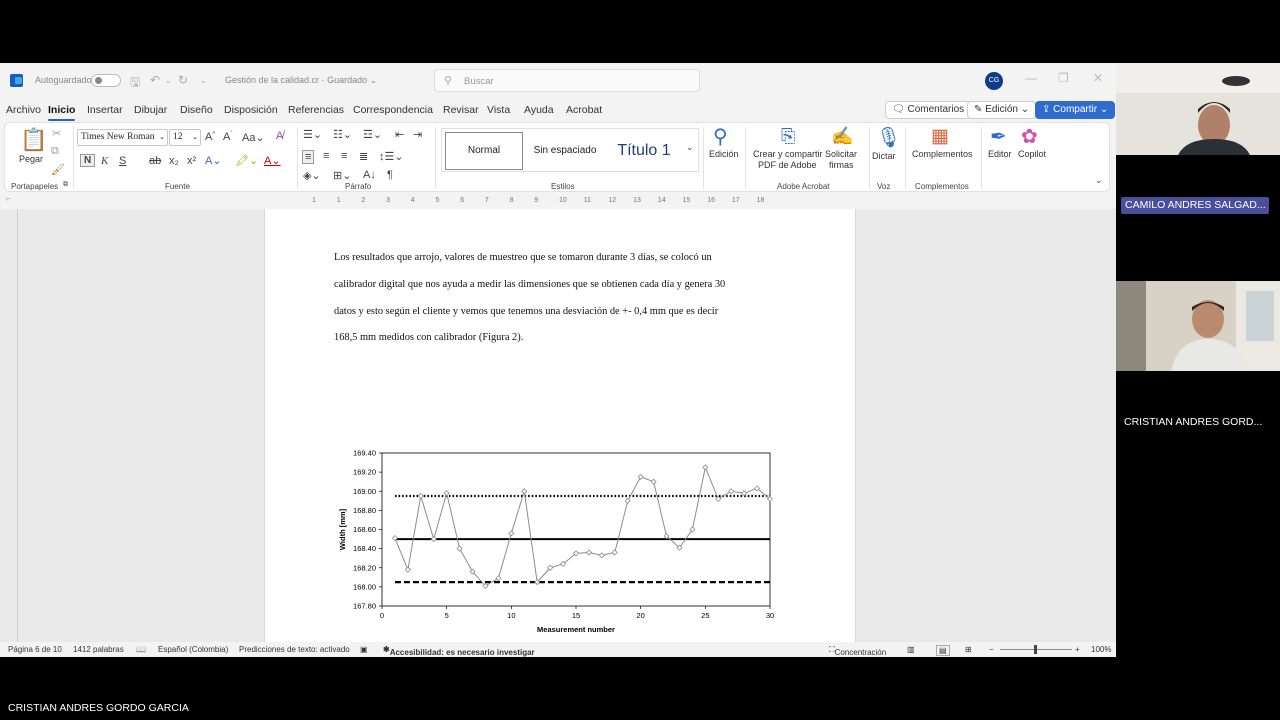 This screenshot has height=720, width=1280. What do you see at coordinates (888, 137) in the screenshot?
I see `microphone-icon: 🎙` at bounding box center [888, 137].